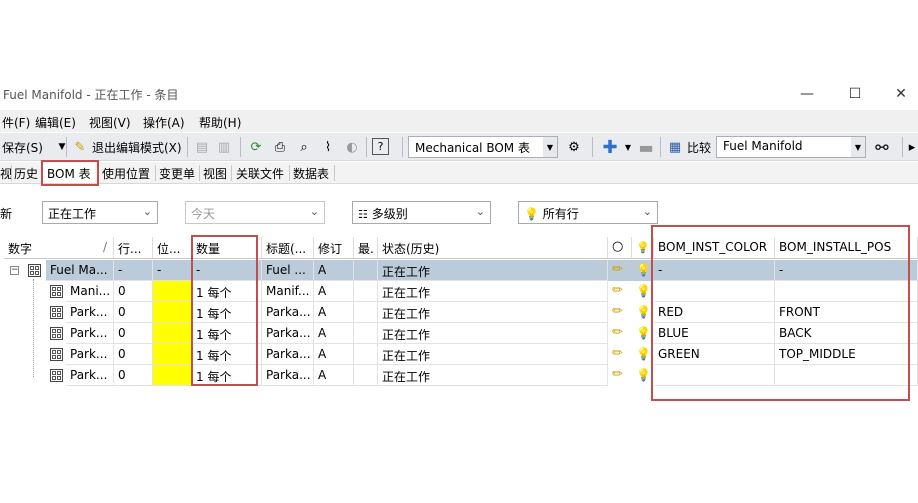 This screenshot has width=918, height=503. Describe the element at coordinates (421, 212) in the screenshot. I see `level-select: ☷ 多级别 ⌄` at that location.